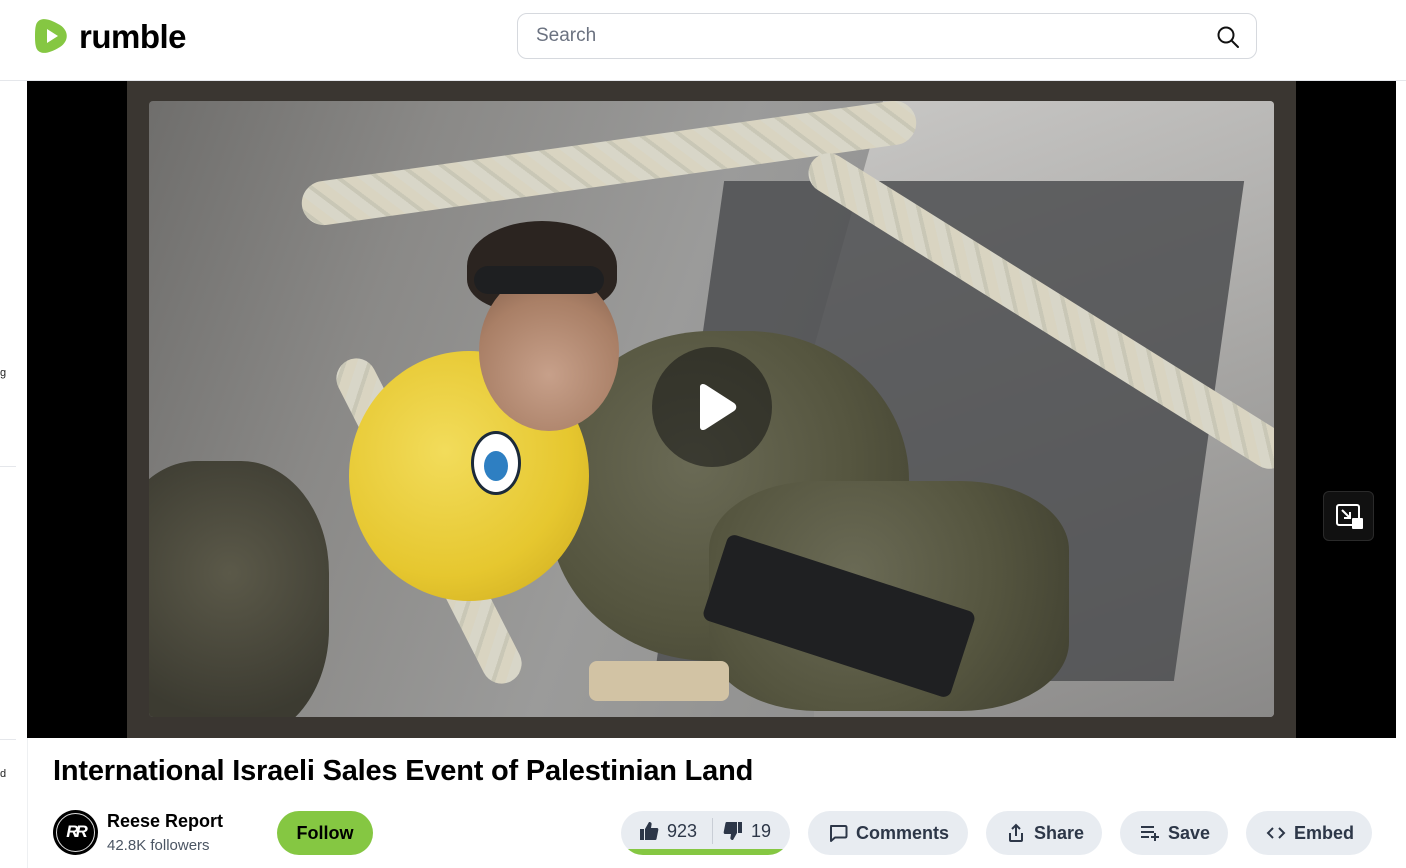  I want to click on save-button: Save, so click(1174, 833).